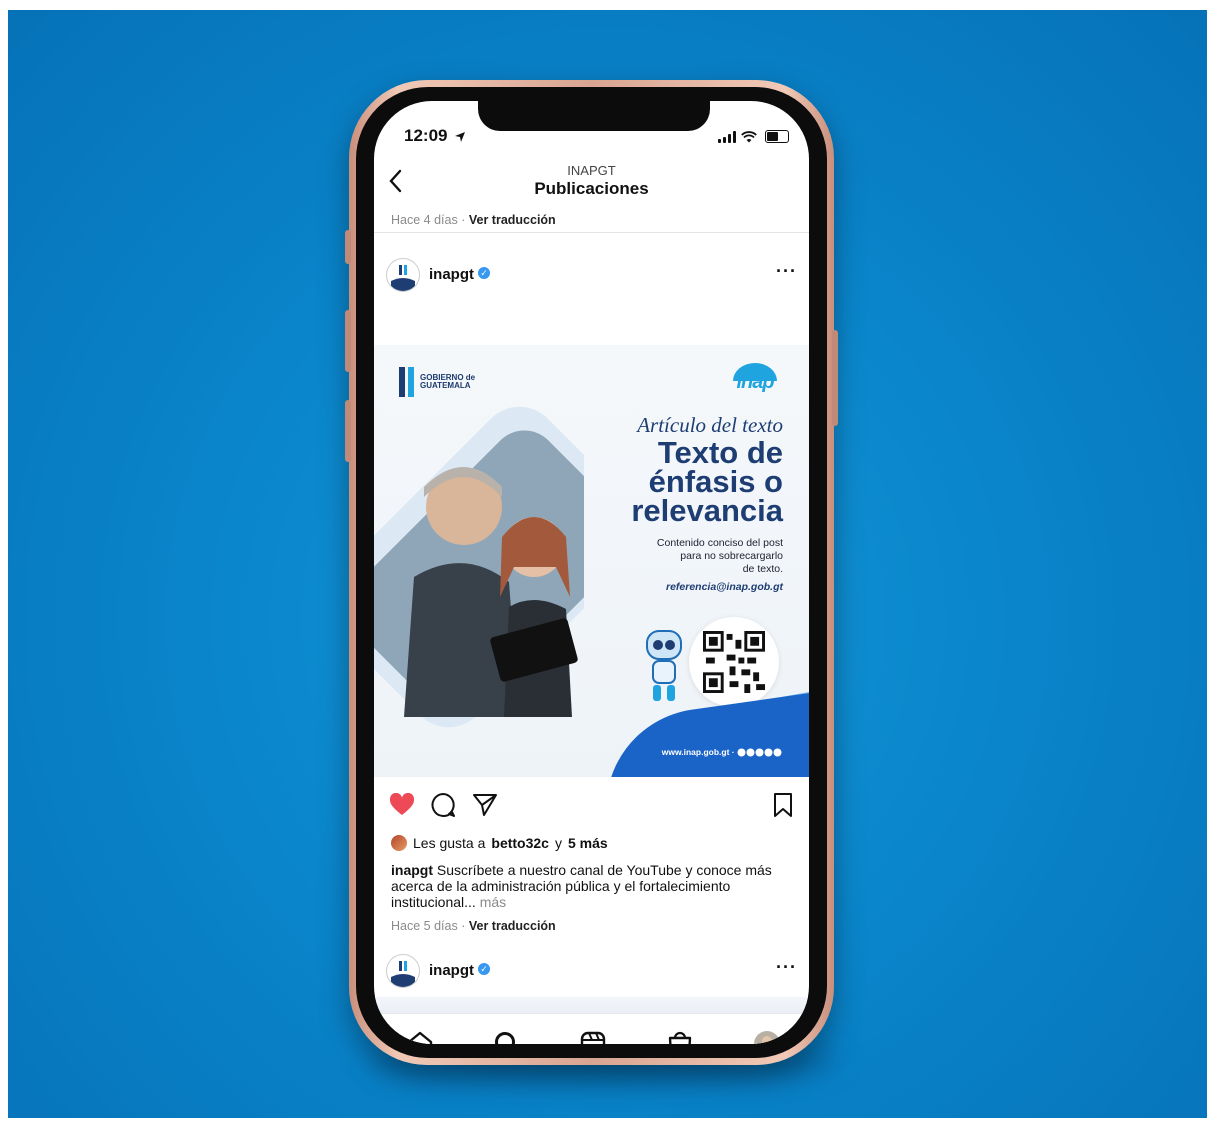 Image resolution: width=1215 pixels, height=1122 pixels. What do you see at coordinates (664, 665) in the screenshot?
I see `robot-mascot-icon` at bounding box center [664, 665].